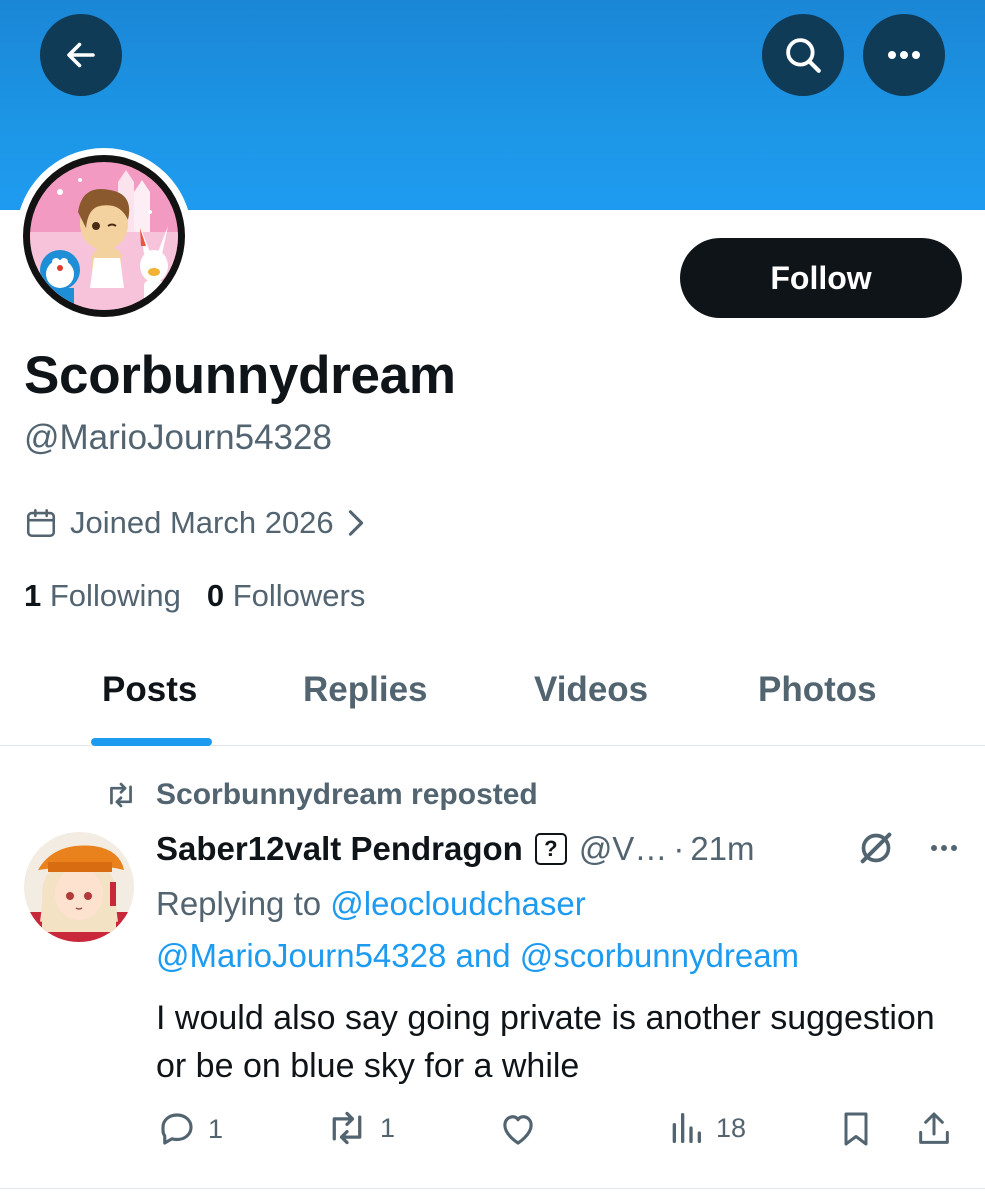 The height and width of the screenshot is (1200, 985). Describe the element at coordinates (731, 1127) in the screenshot. I see `views-count: 18` at that location.